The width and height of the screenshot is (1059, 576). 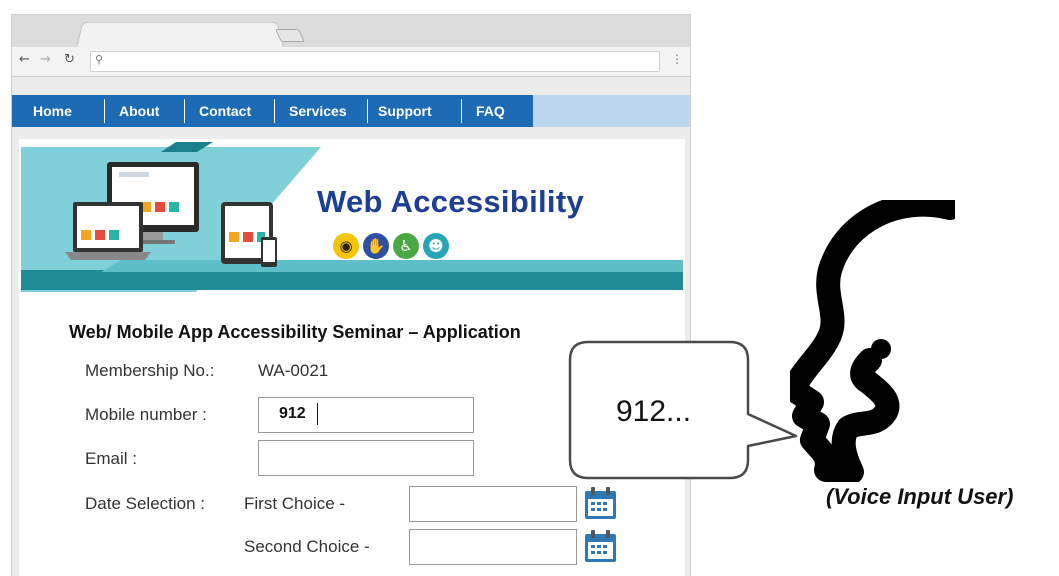 I want to click on menu-dots-icon: ⋮, so click(x=677, y=59).